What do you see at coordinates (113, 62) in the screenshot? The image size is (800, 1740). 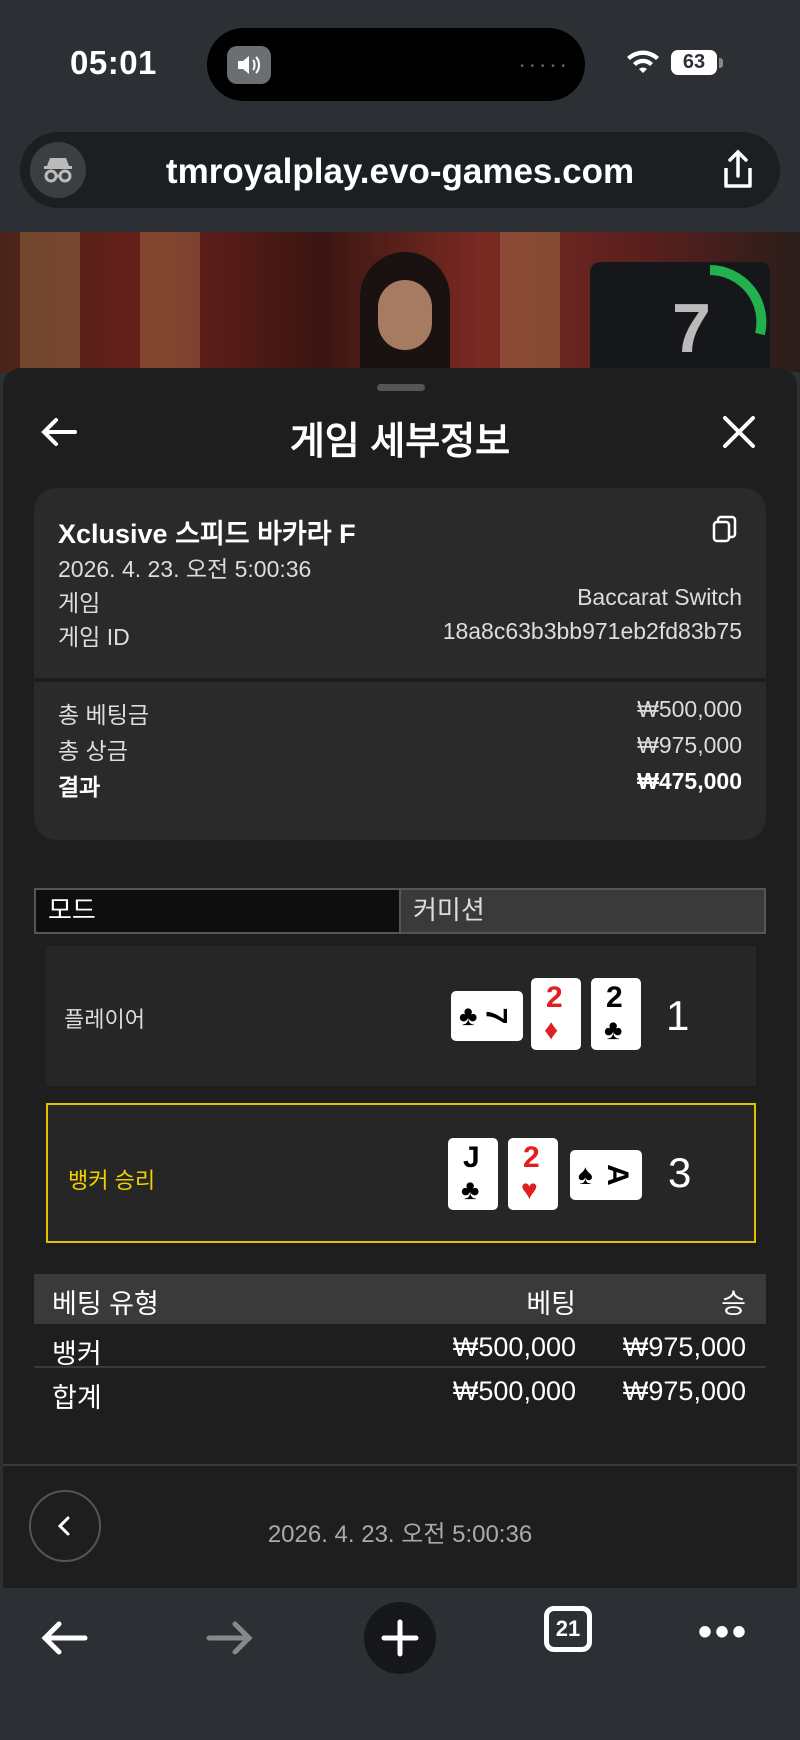 I see `status-time: 05:01` at bounding box center [113, 62].